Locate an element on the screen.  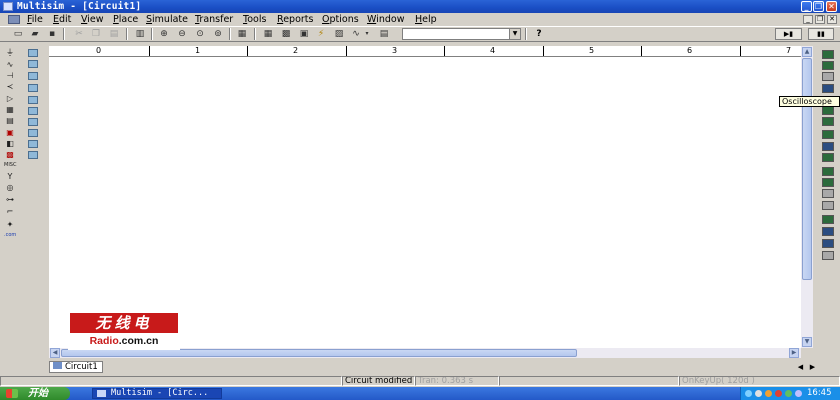
menu-view: View is located at coordinates (92, 19).